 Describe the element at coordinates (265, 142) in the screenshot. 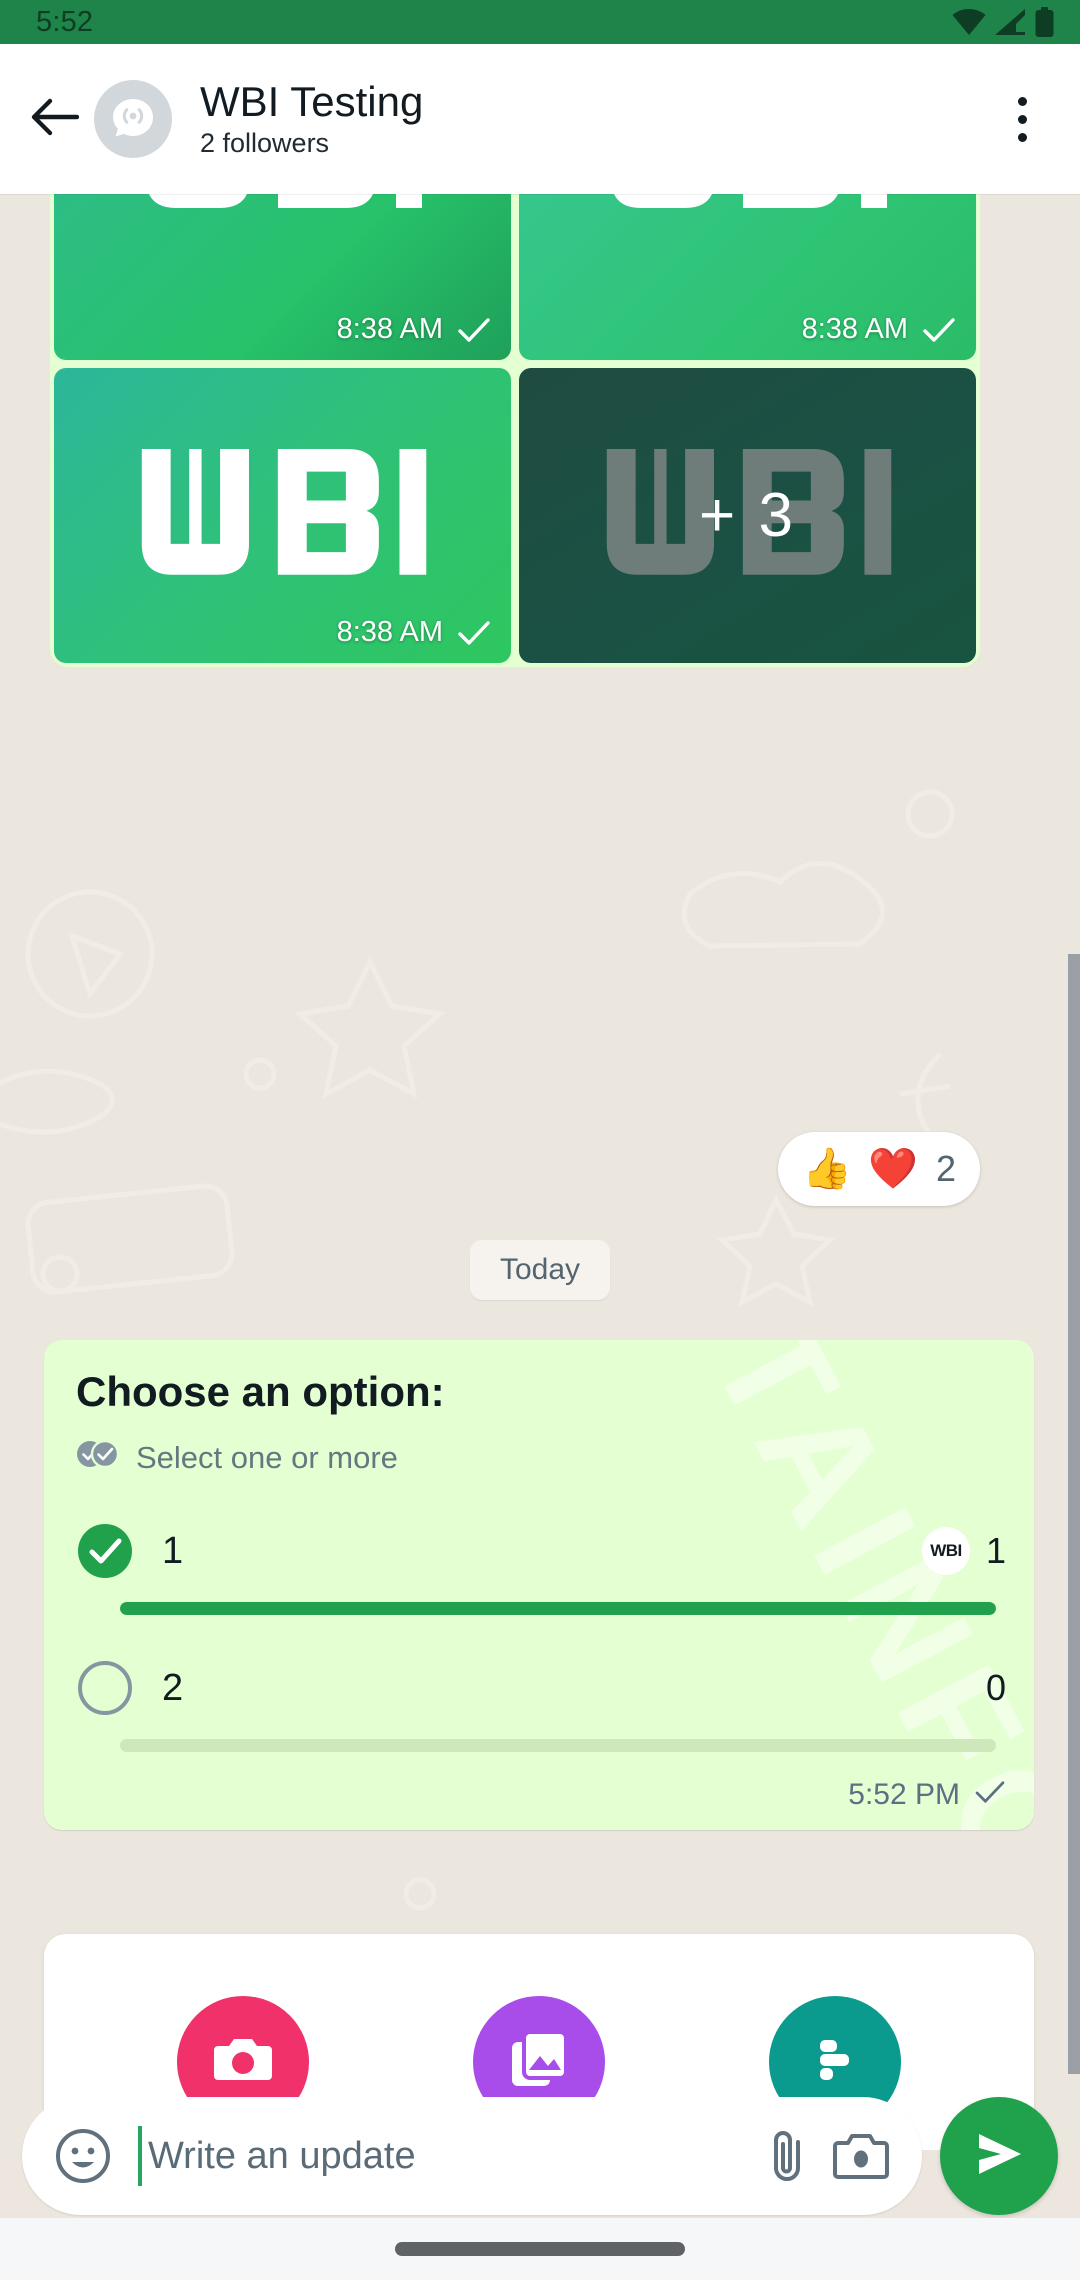

I see `follower-count: 2 followers` at that location.